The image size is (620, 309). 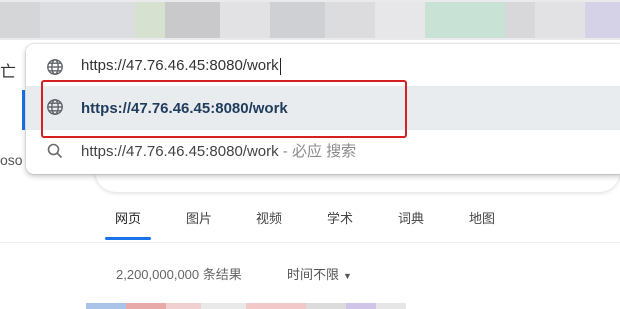 What do you see at coordinates (310, 221) in the screenshot?
I see `search-nav-tabs: 网页 图片 视频 学术 词典 地图` at bounding box center [310, 221].